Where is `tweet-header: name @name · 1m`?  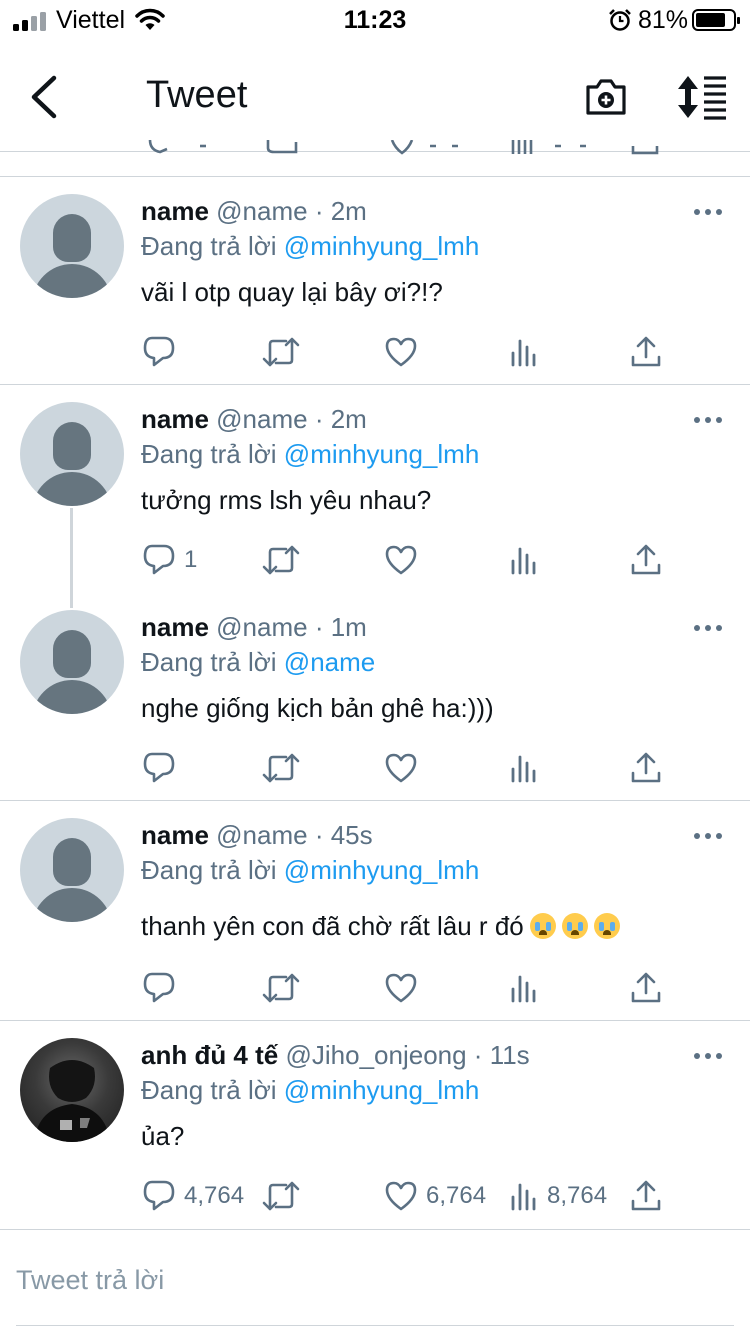
tweet-header: name @name · 1m is located at coordinates (254, 627).